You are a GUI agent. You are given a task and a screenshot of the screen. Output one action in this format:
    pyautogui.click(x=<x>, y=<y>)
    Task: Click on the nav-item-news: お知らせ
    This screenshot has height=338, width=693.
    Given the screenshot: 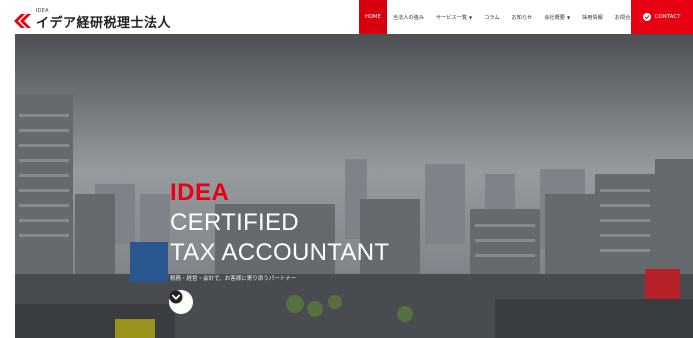 What is the action you would take?
    pyautogui.click(x=522, y=17)
    